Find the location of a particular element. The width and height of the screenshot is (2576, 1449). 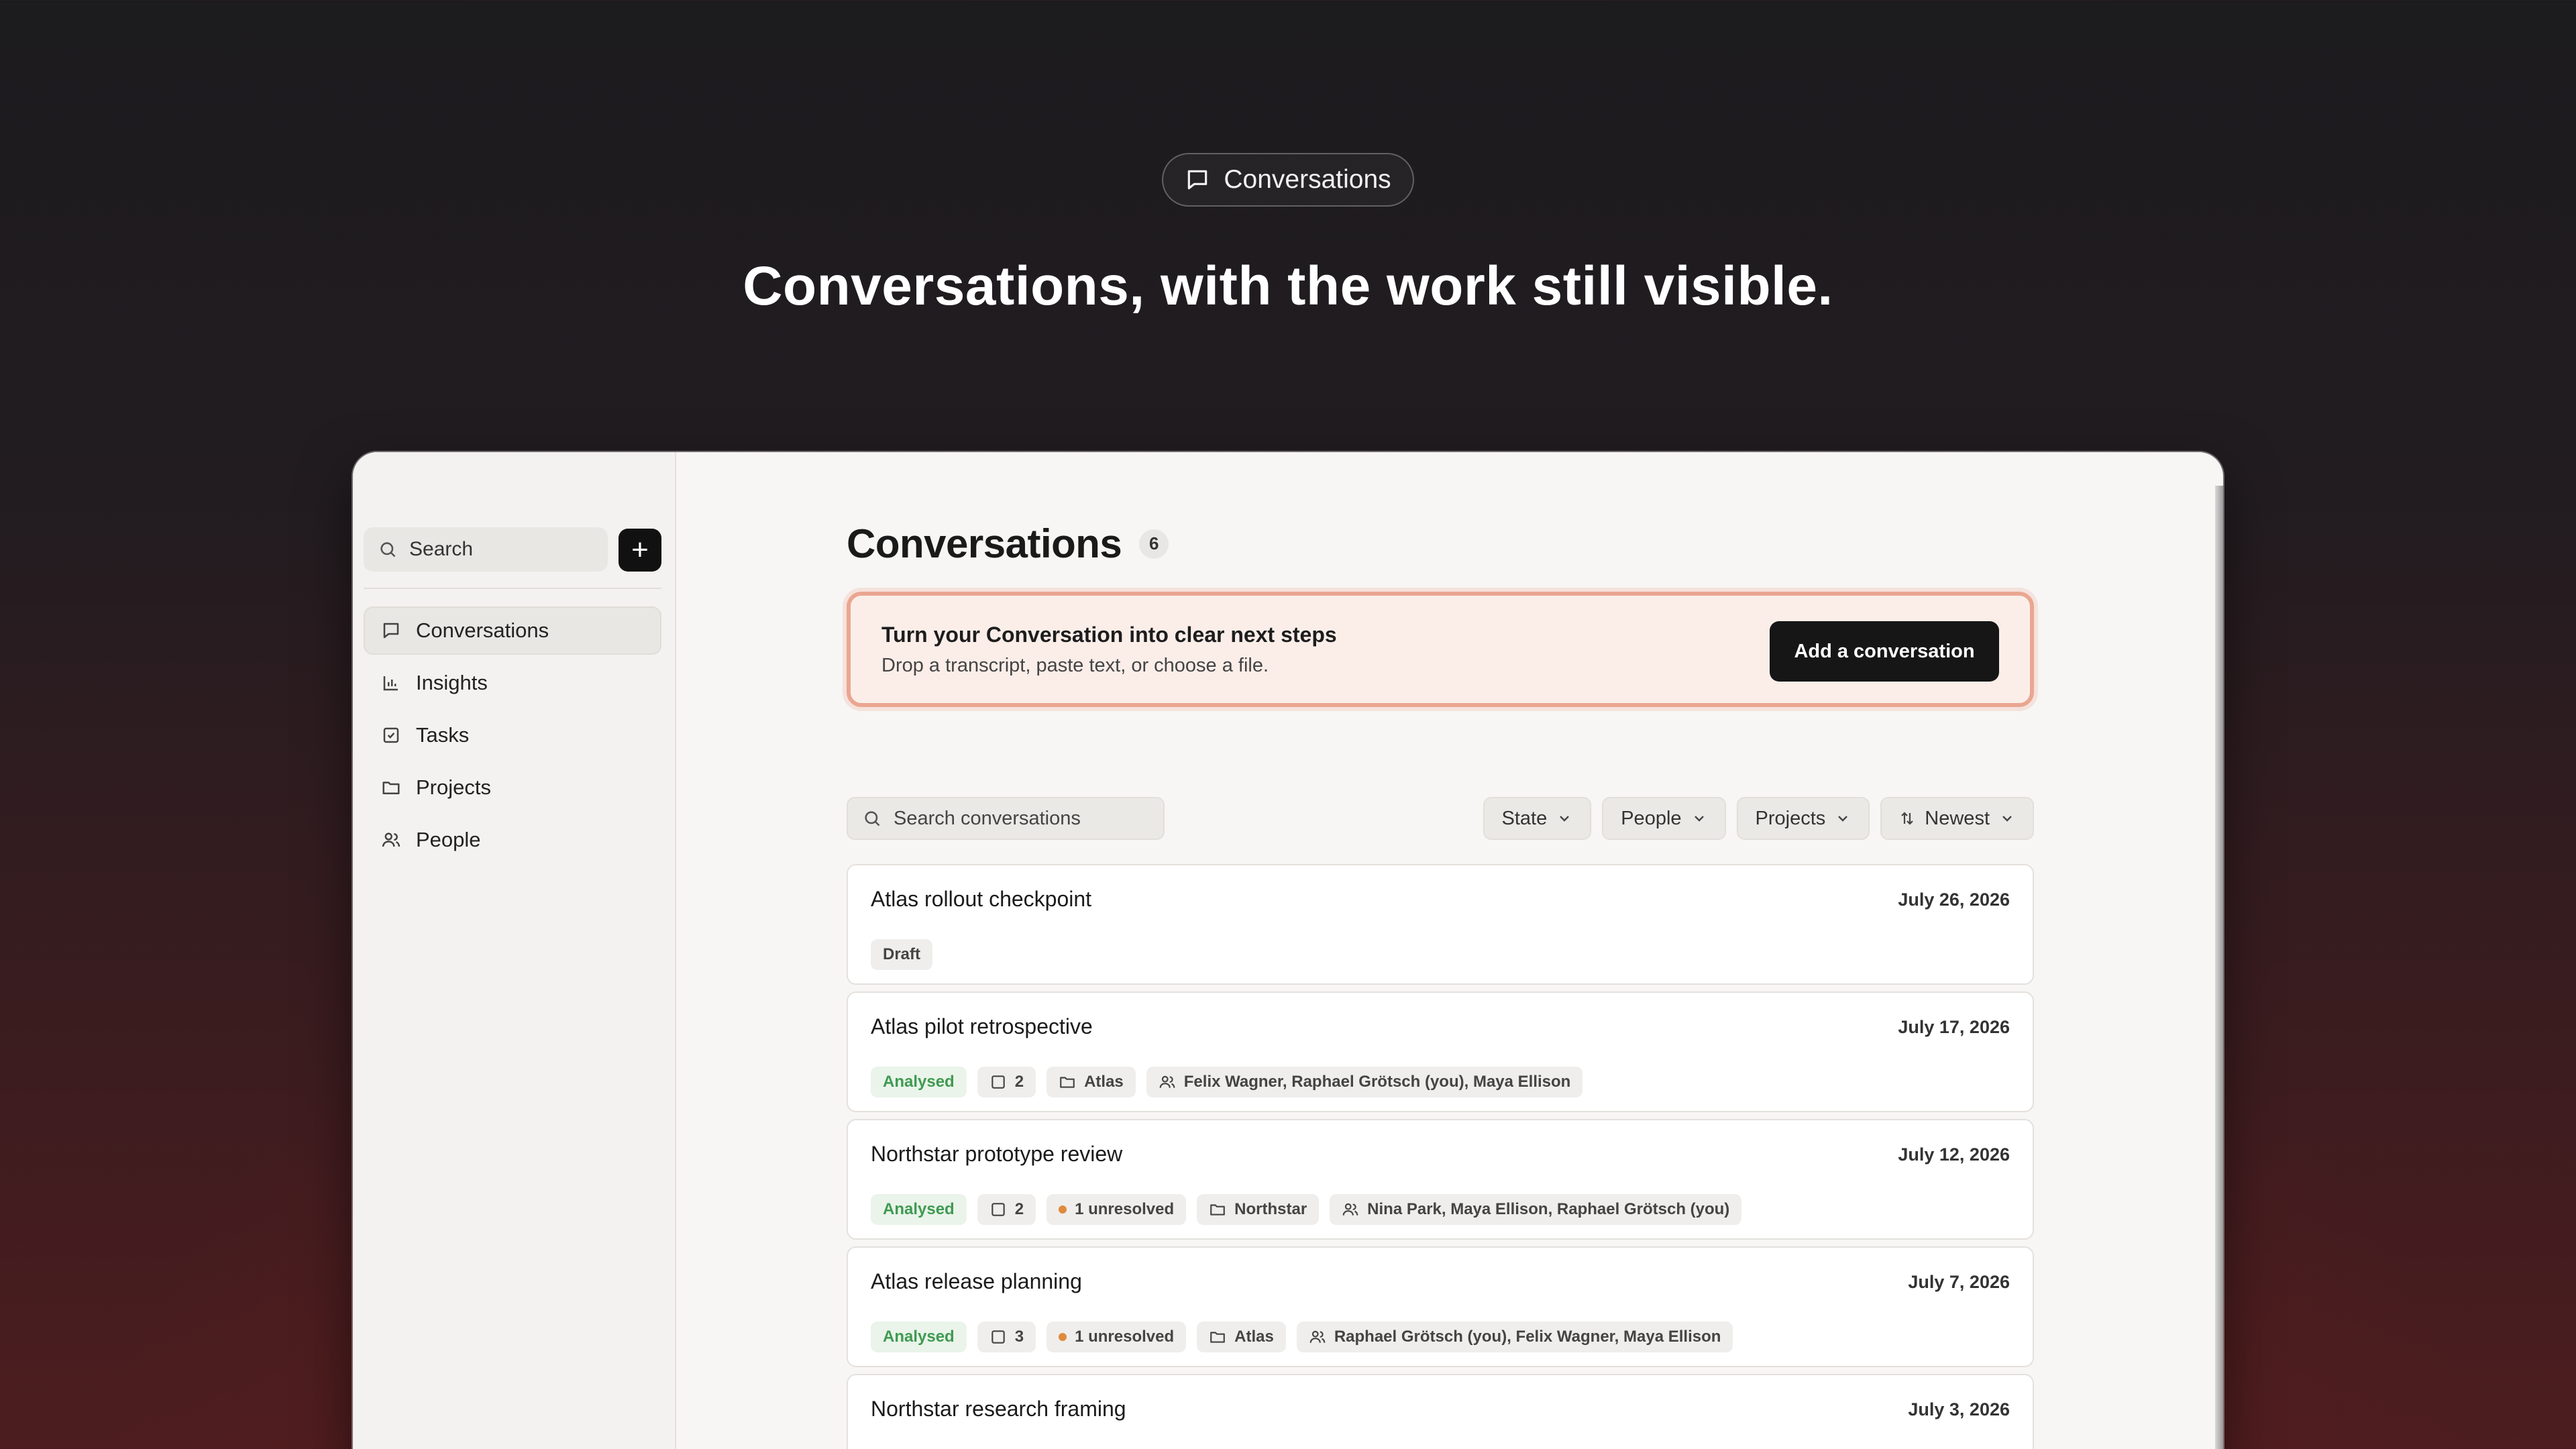

sidebar-item-label: Conversations is located at coordinates (482, 630).